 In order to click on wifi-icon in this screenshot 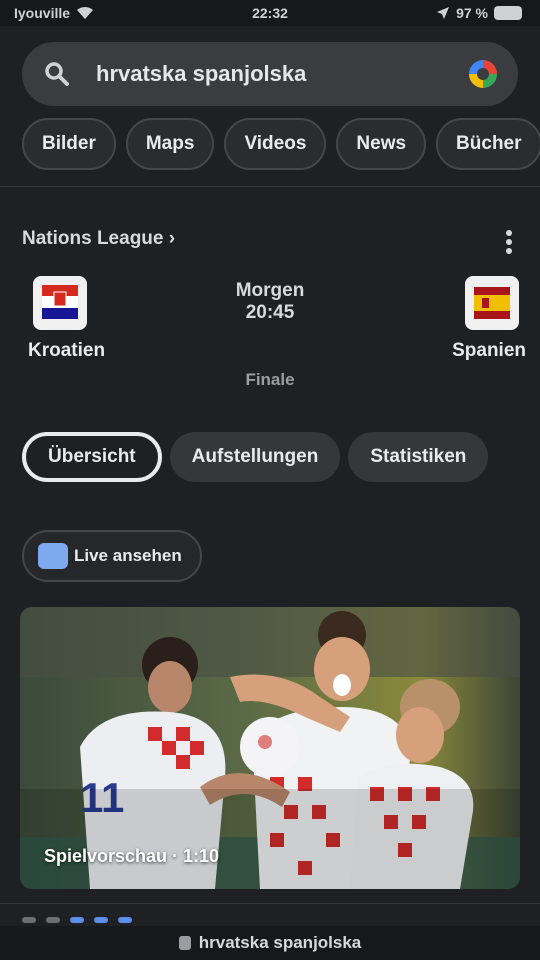, I will do `click(85, 12)`.